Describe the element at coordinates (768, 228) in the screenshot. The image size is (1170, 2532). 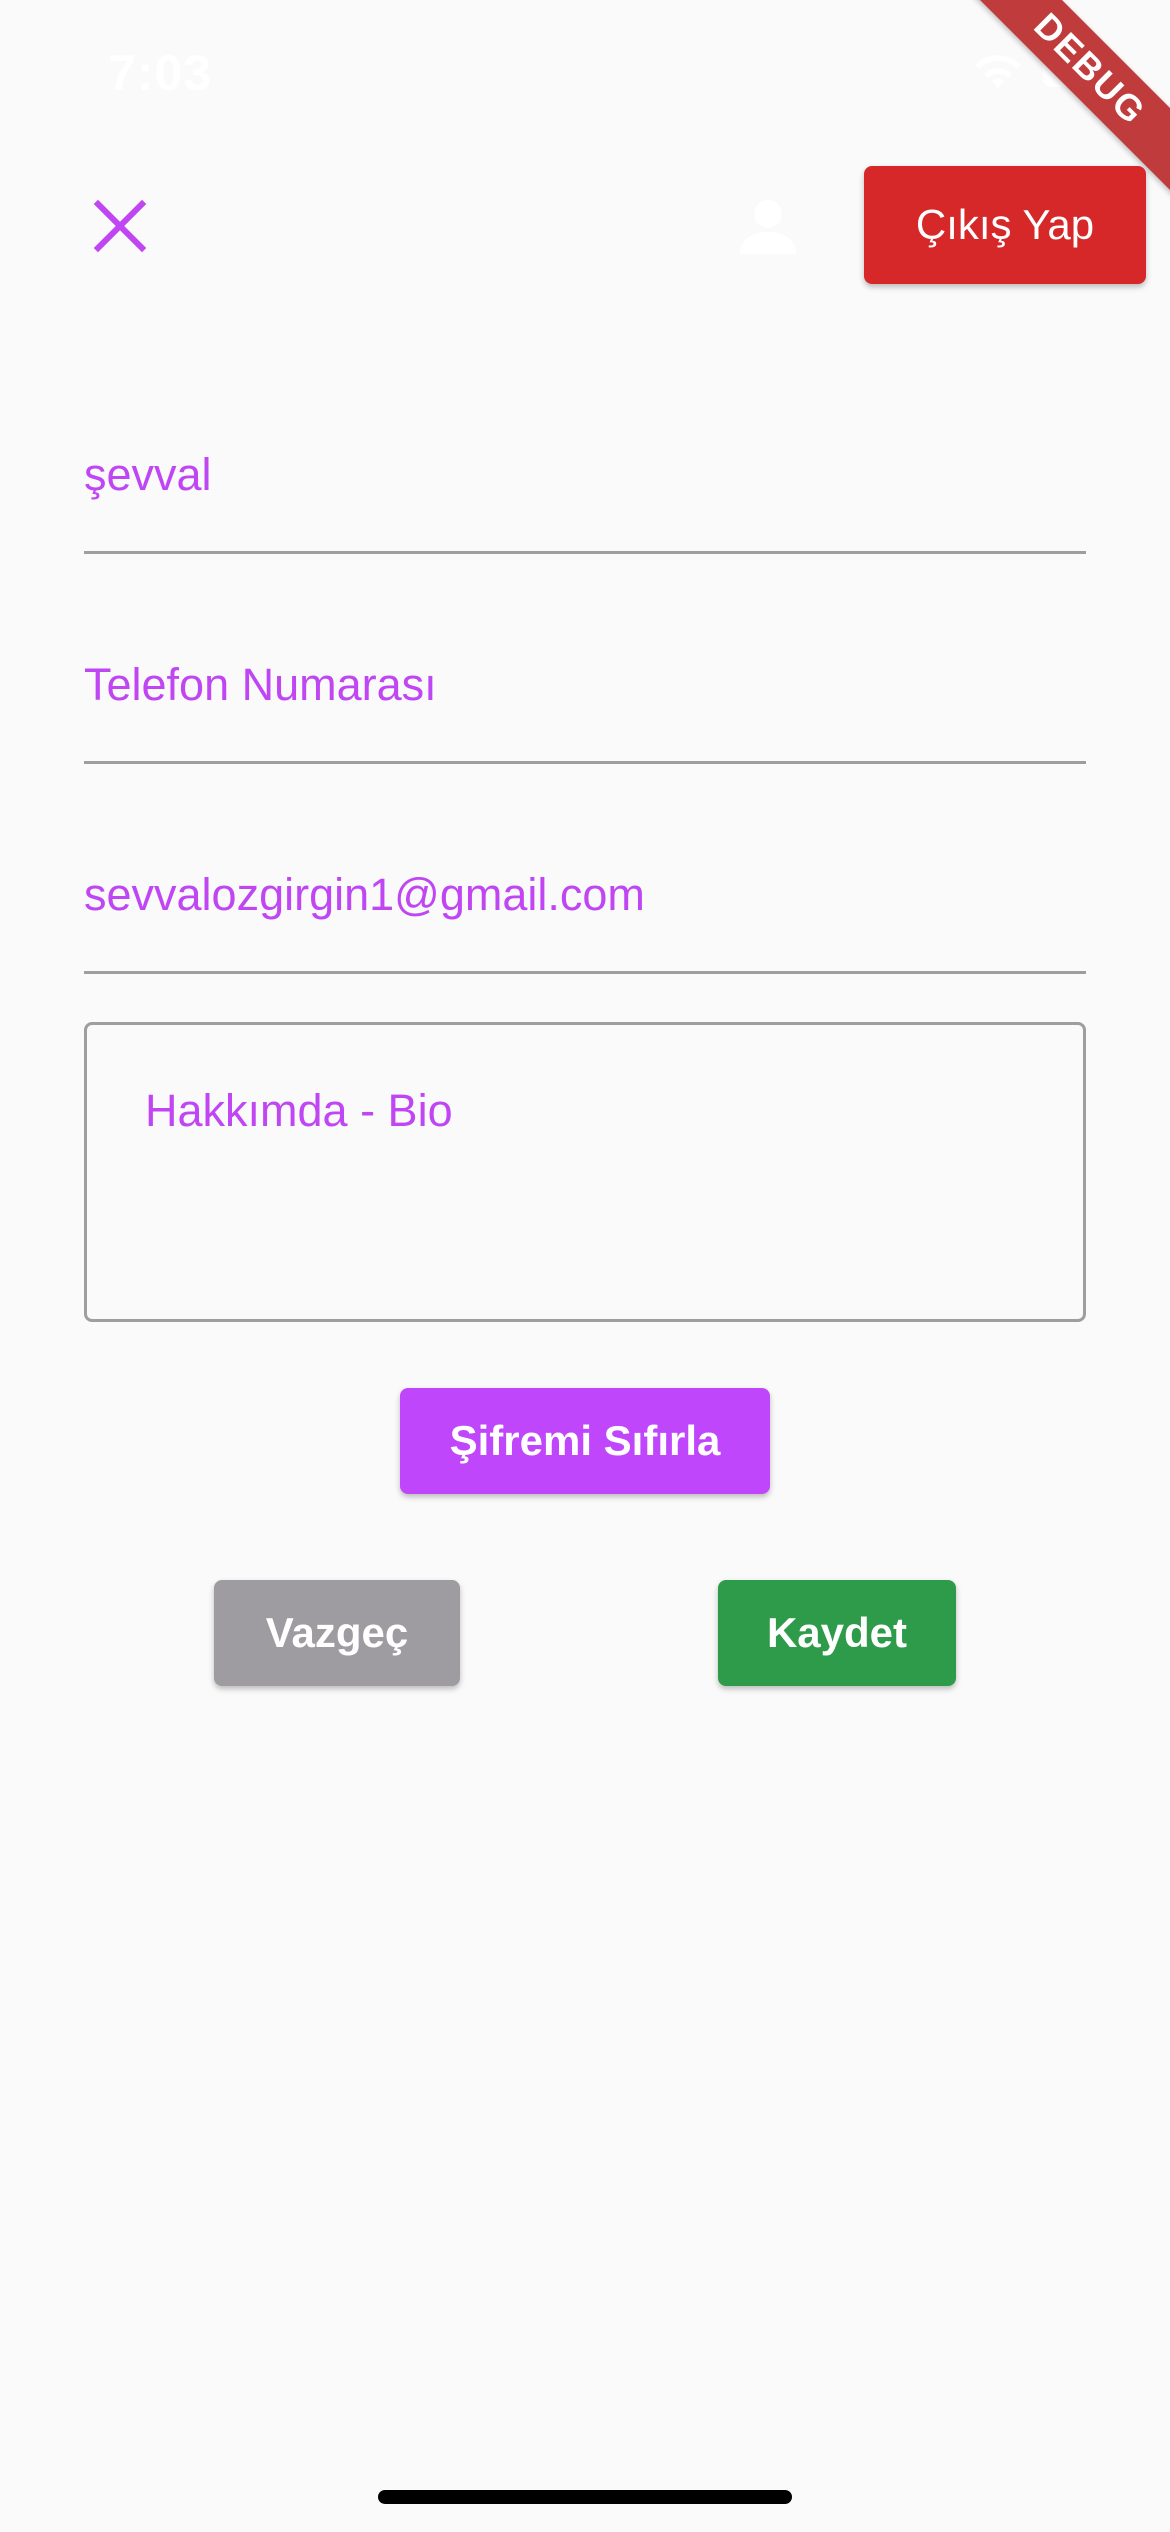
I see `person-icon` at that location.